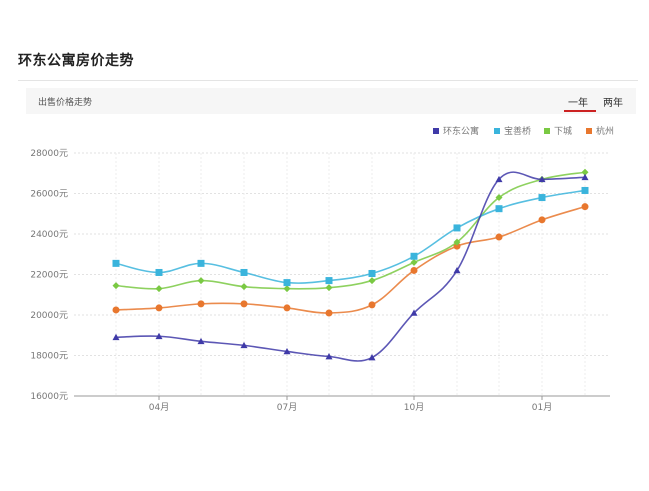  I want to click on x-tick-label: 04月, so click(159, 407).